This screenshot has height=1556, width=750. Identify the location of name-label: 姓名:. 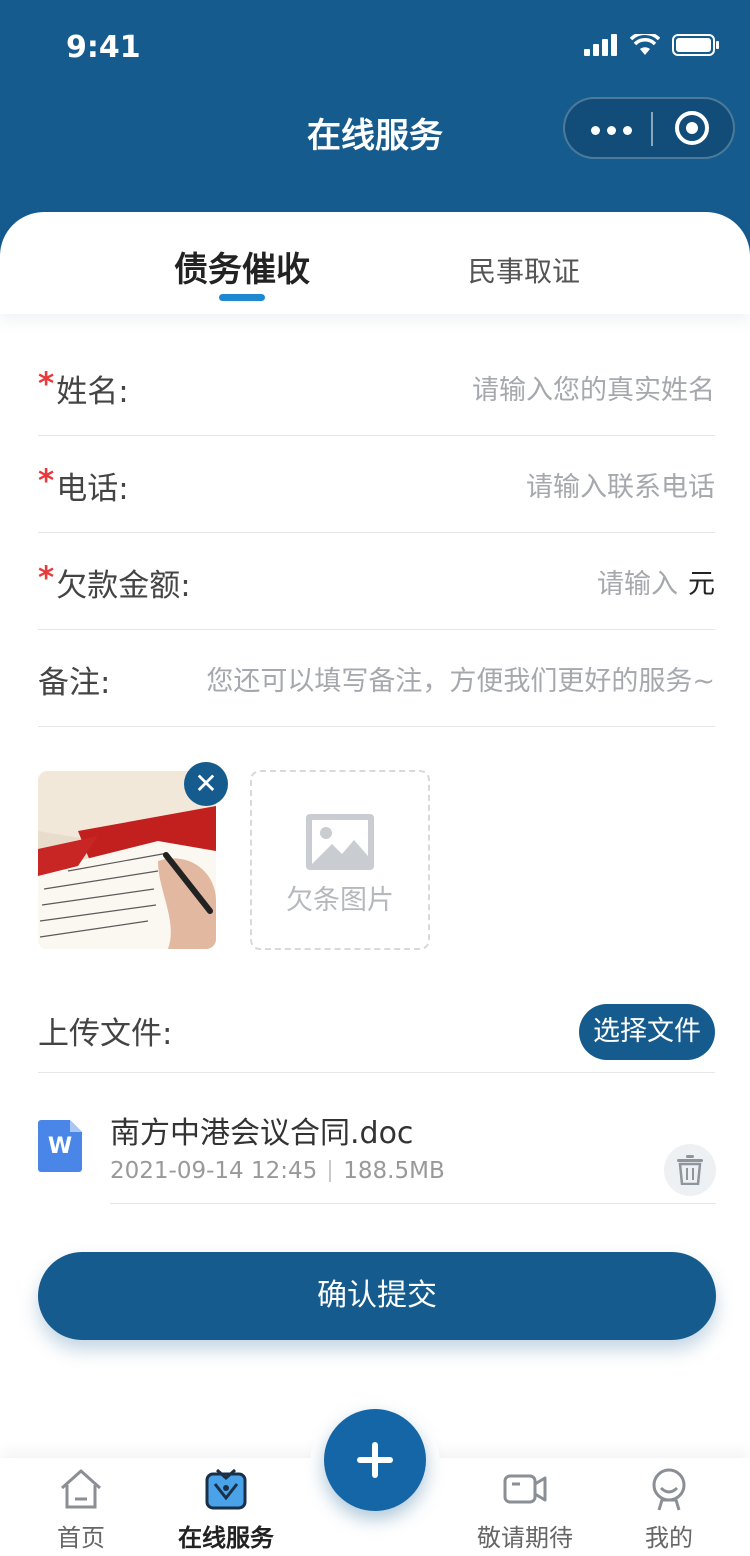
(92, 392).